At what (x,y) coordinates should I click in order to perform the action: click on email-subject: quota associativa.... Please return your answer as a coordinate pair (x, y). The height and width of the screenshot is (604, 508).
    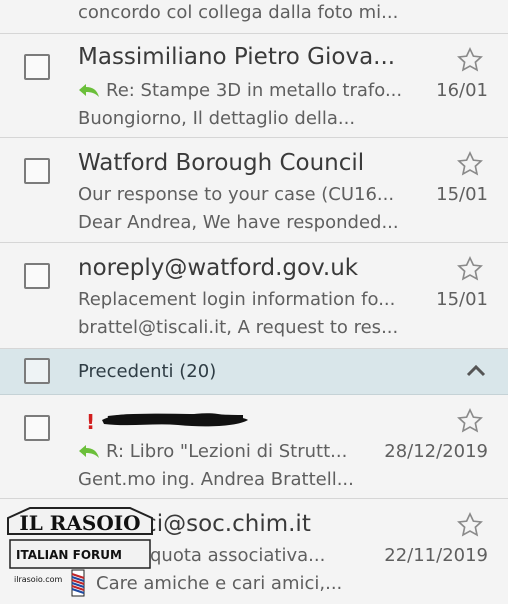
    Looking at the image, I should click on (238, 555).